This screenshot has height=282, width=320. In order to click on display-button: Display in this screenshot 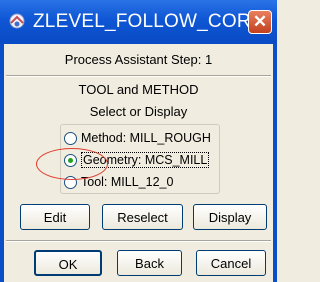, I will do `click(230, 217)`.